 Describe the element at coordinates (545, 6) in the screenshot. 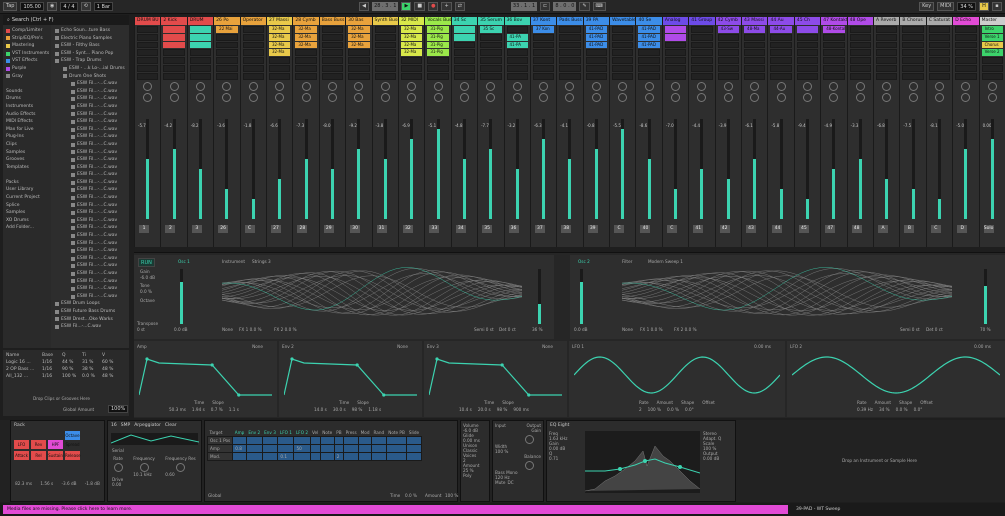

I see `punch-icon: ⊏` at that location.